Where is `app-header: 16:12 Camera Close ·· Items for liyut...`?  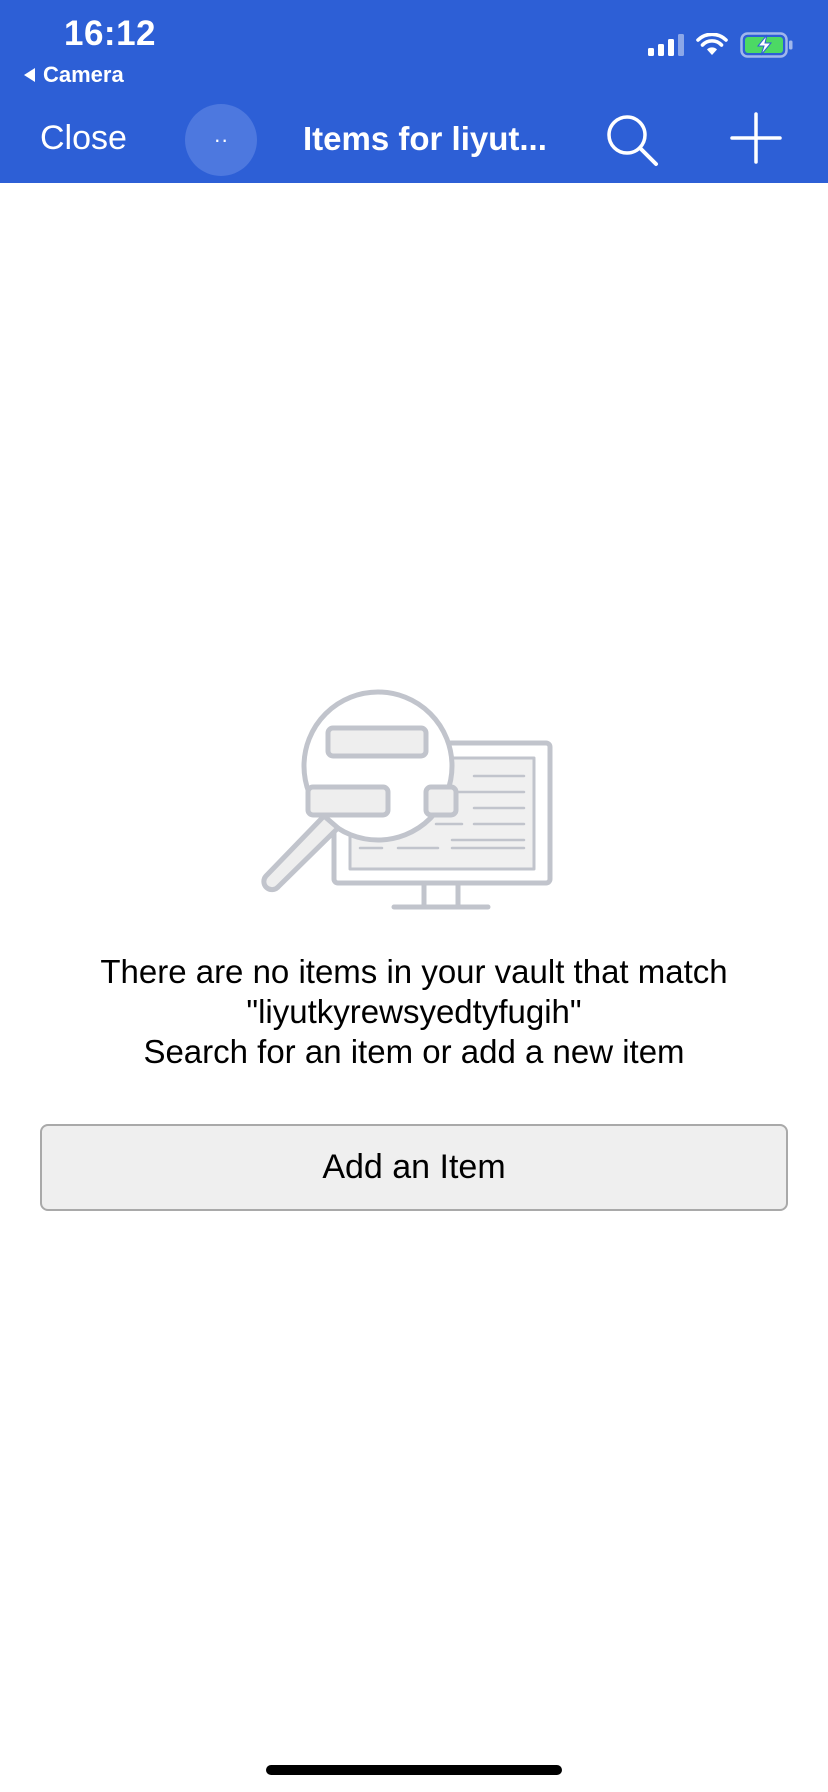
app-header: 16:12 Camera Close ·· Items for liyut... is located at coordinates (414, 91).